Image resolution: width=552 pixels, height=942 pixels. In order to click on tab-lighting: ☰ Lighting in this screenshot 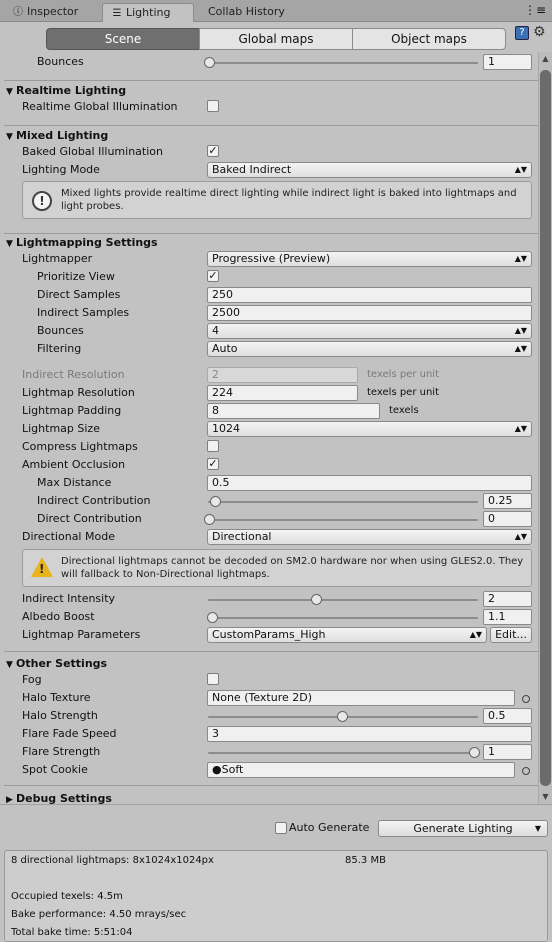, I will do `click(148, 12)`.